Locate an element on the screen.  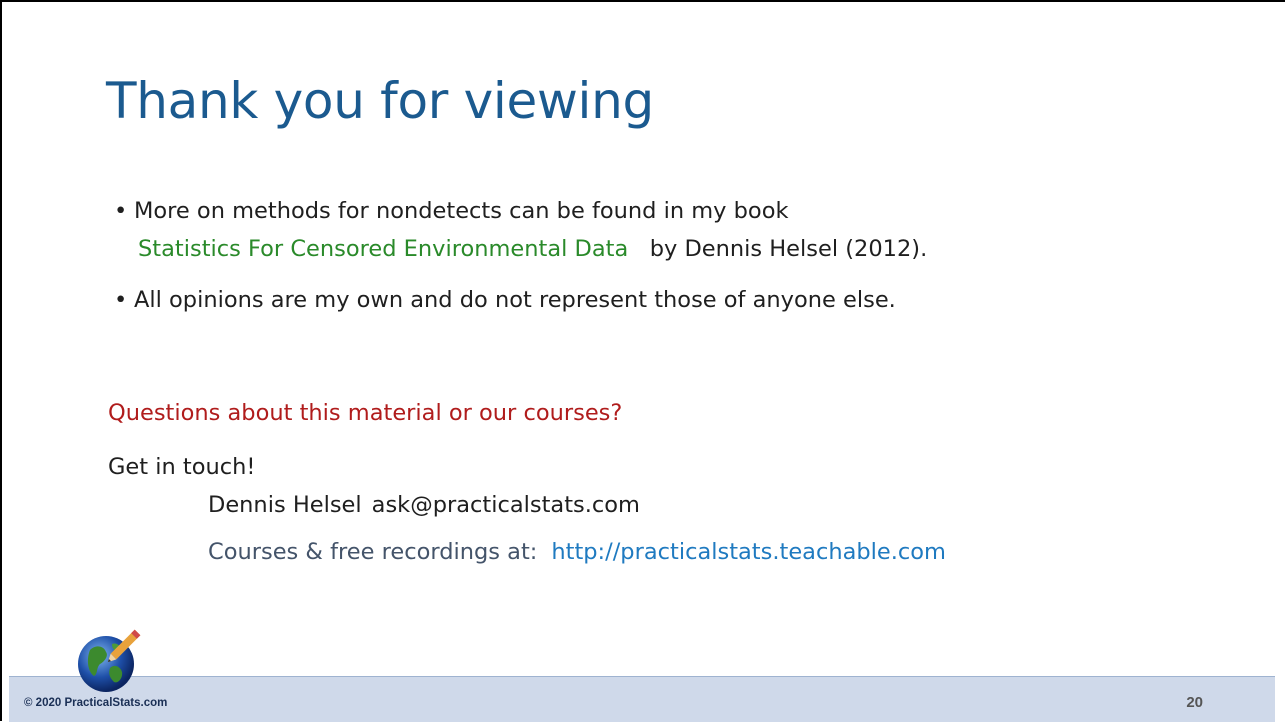
slide-border-left is located at coordinates (1, 360).